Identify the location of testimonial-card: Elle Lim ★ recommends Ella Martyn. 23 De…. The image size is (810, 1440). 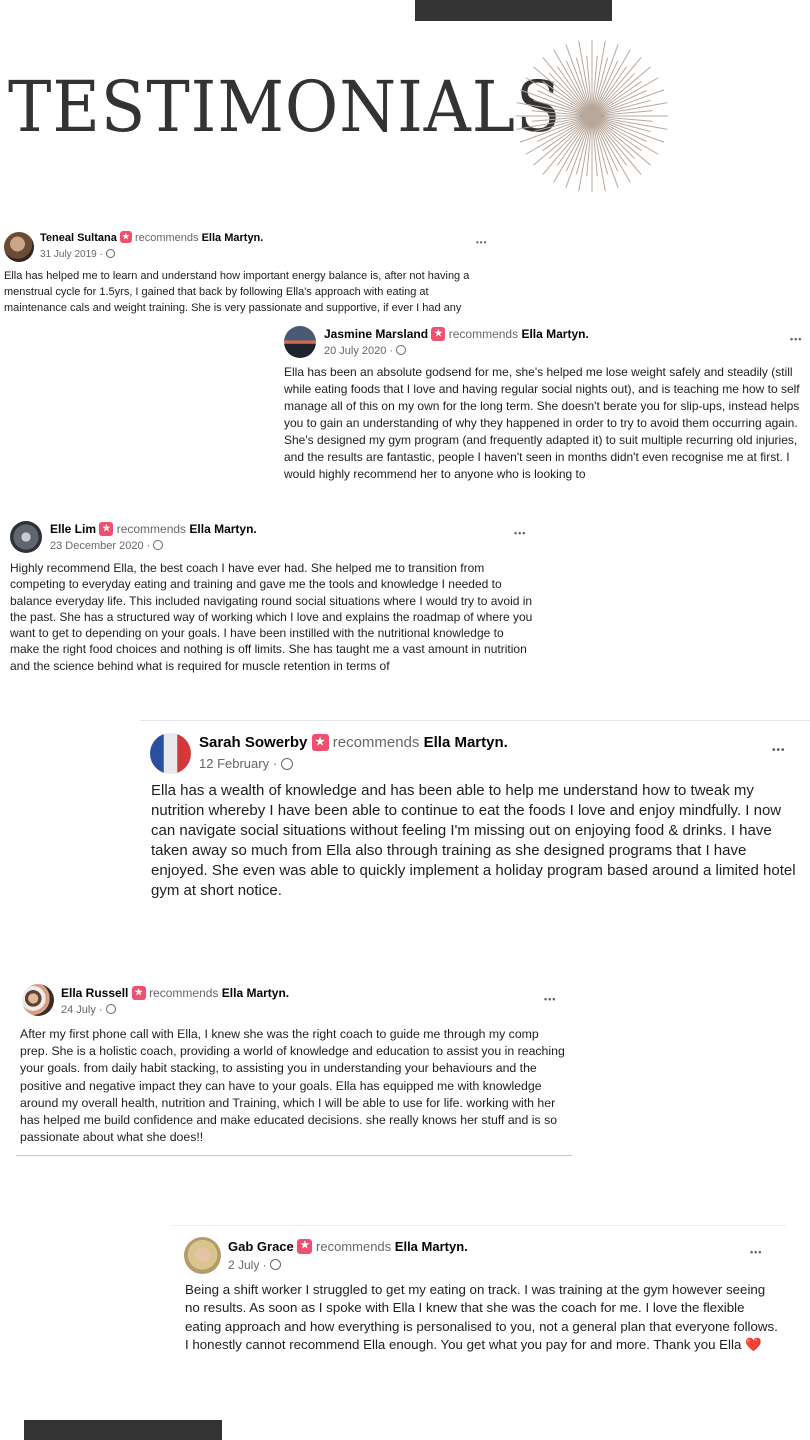
(269, 594).